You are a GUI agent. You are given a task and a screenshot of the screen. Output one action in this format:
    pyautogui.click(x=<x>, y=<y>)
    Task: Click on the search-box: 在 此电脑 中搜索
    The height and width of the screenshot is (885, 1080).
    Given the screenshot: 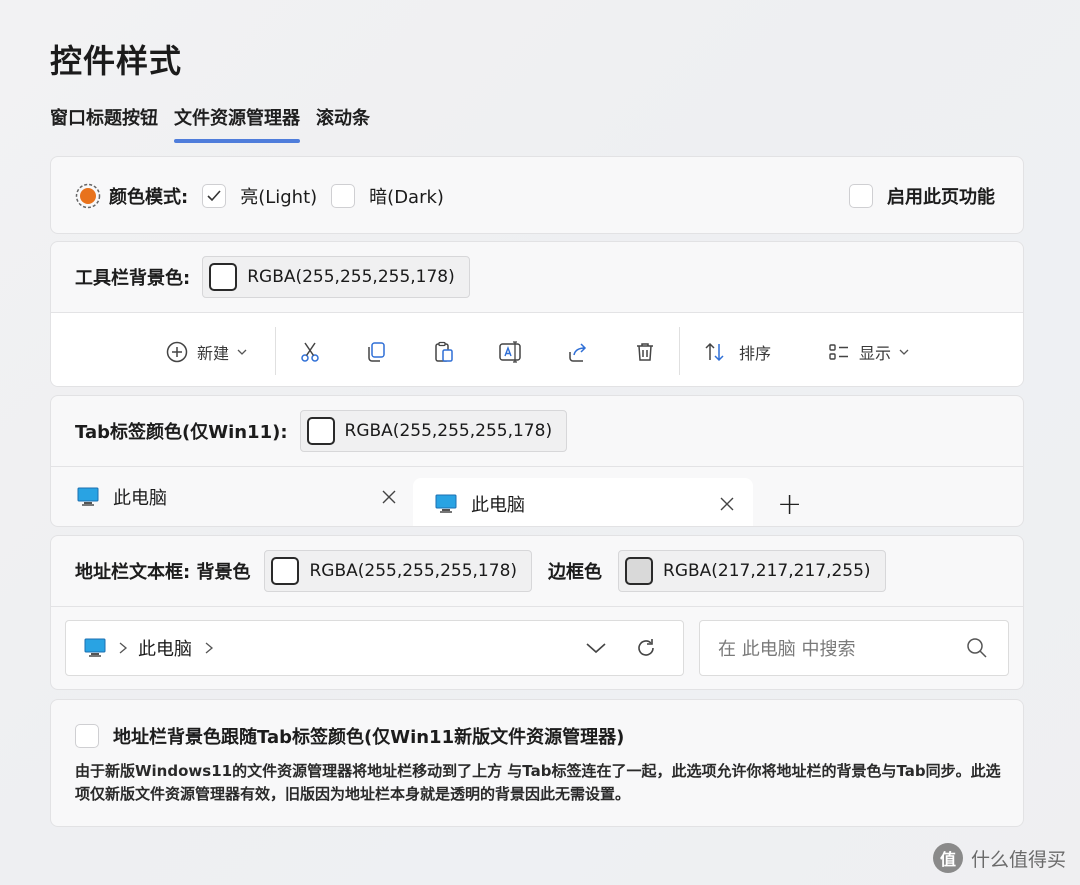 What is the action you would take?
    pyautogui.click(x=854, y=648)
    